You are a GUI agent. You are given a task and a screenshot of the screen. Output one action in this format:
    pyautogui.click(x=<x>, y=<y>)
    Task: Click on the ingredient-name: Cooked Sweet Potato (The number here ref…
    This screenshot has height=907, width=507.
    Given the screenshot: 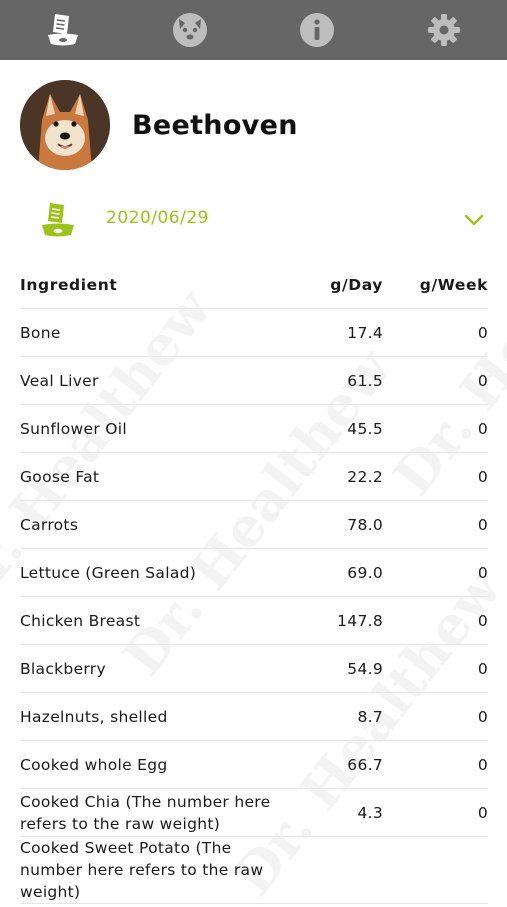 What is the action you would take?
    pyautogui.click(x=155, y=870)
    